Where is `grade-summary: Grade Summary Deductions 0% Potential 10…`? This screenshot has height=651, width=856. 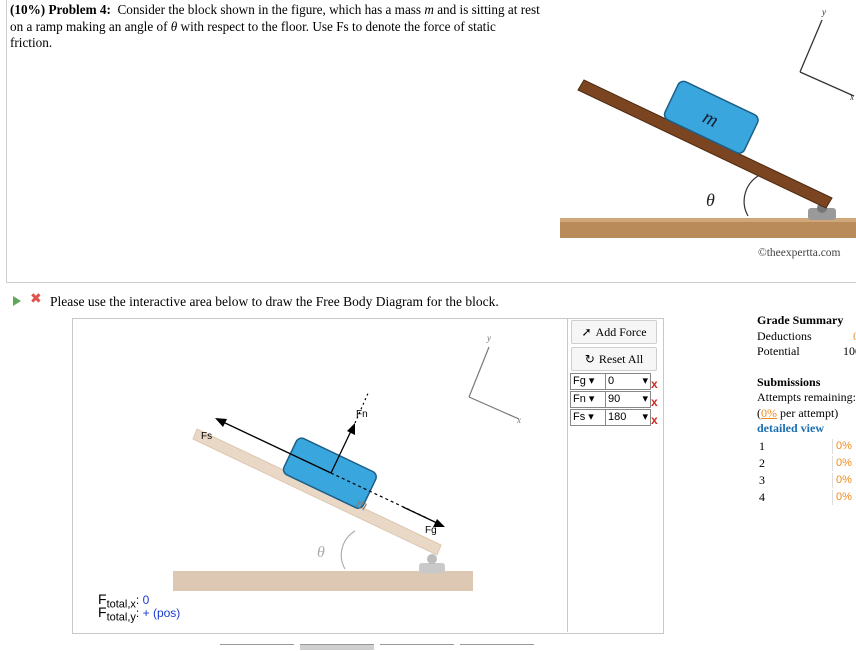
grade-summary: Grade Summary Deductions 0% Potential 10… is located at coordinates (806, 410).